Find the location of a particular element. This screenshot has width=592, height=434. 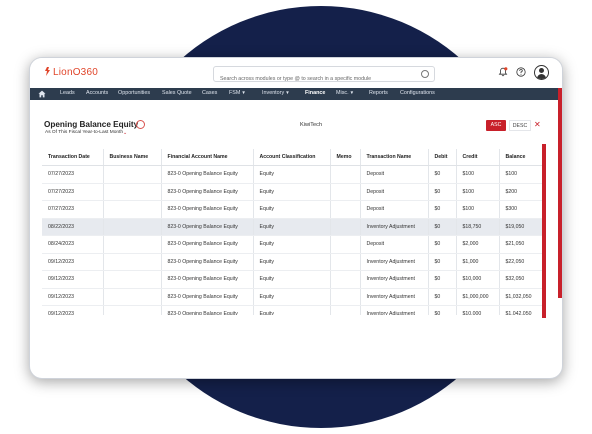

sort-desc-button: DESC is located at coordinates (520, 125).